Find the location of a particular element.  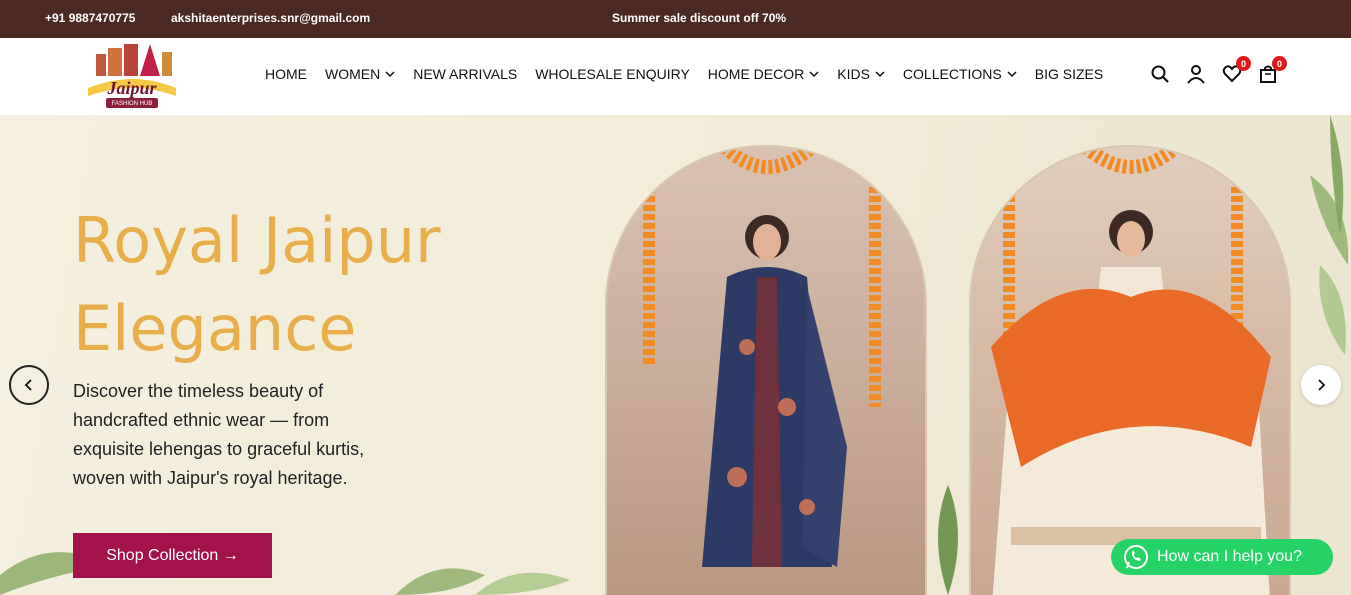

wishlist-count-badge: 0 is located at coordinates (1243, 63).